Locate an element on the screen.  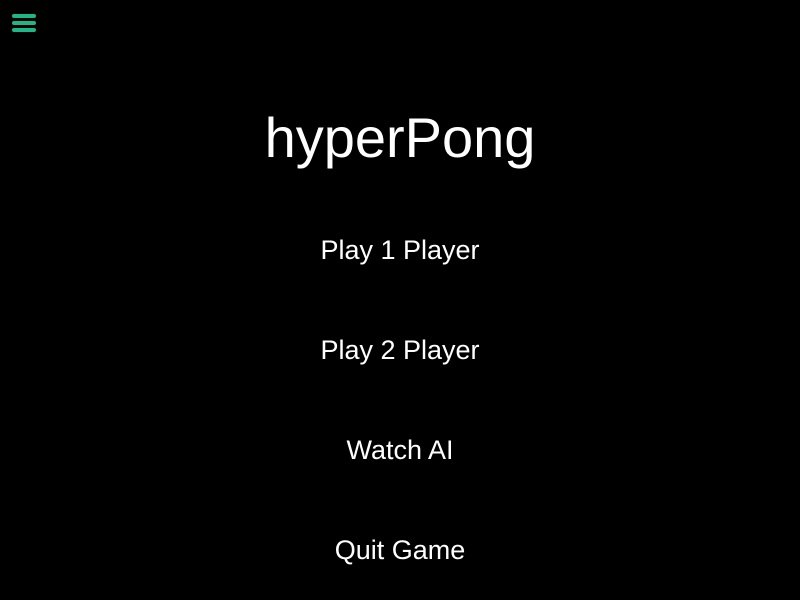
hamburger-menu-icon is located at coordinates (24, 23).